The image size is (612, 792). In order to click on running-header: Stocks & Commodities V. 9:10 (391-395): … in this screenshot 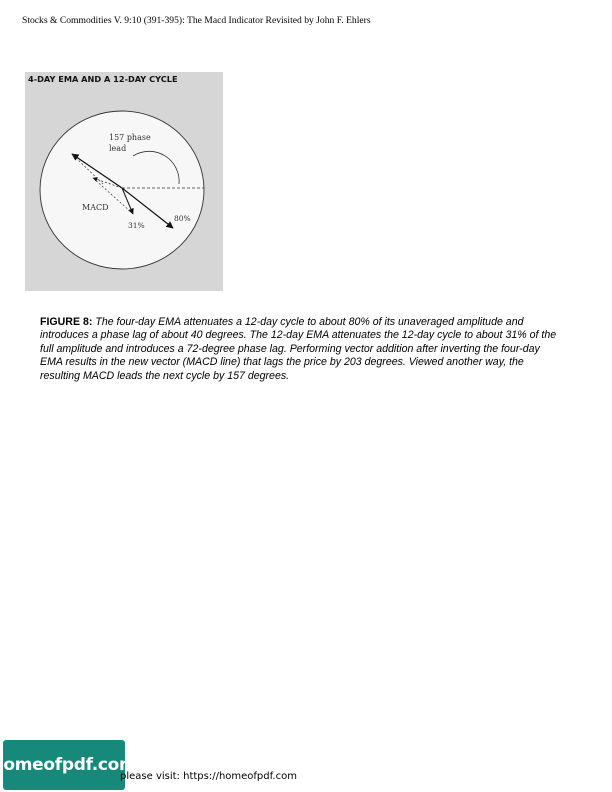, I will do `click(196, 20)`.